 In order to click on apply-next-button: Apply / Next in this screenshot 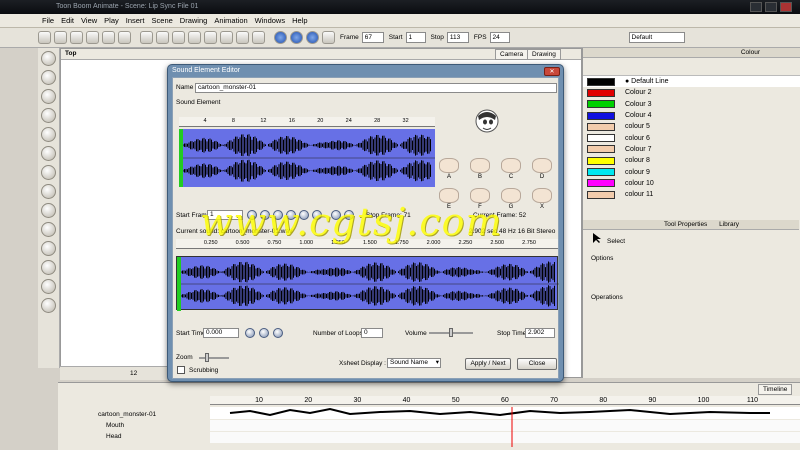, I will do `click(488, 364)`.